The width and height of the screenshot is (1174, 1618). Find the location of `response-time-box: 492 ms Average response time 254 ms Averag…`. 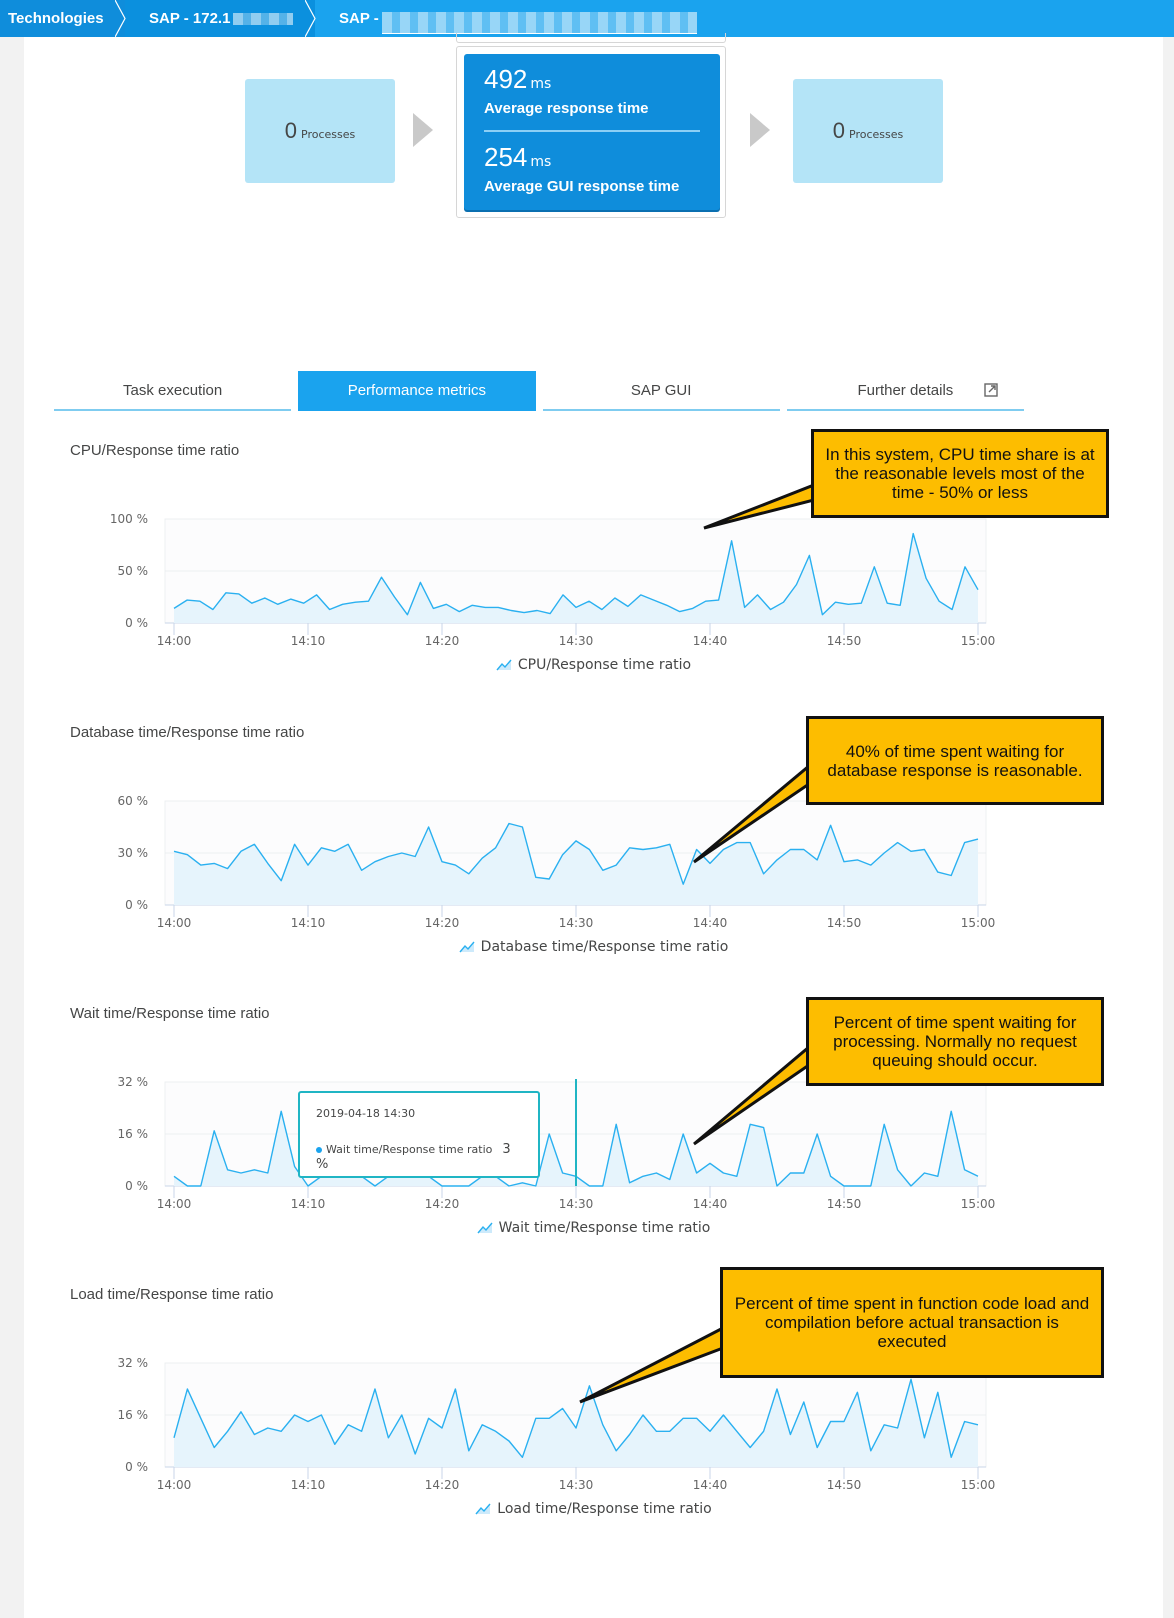

response-time-box: 492 ms Average response time 254 ms Averag… is located at coordinates (592, 132).